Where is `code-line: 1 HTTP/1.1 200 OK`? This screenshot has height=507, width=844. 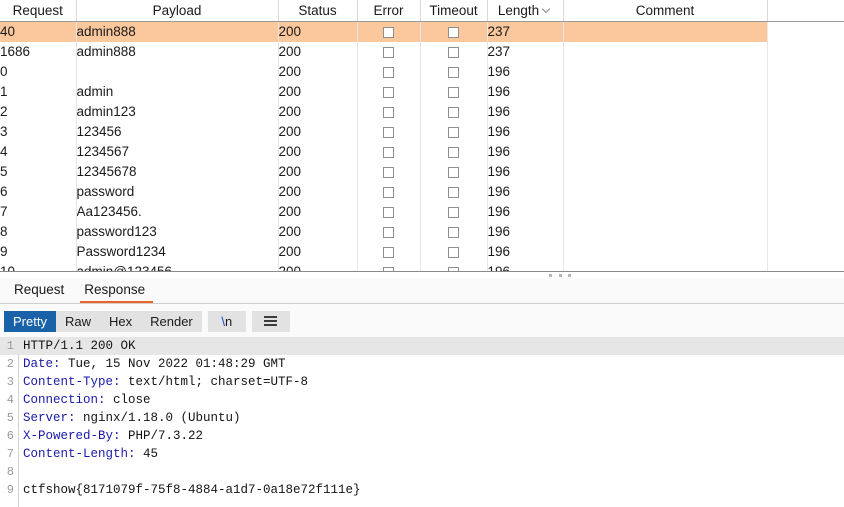
code-line: 1 HTTP/1.1 200 OK is located at coordinates (422, 346).